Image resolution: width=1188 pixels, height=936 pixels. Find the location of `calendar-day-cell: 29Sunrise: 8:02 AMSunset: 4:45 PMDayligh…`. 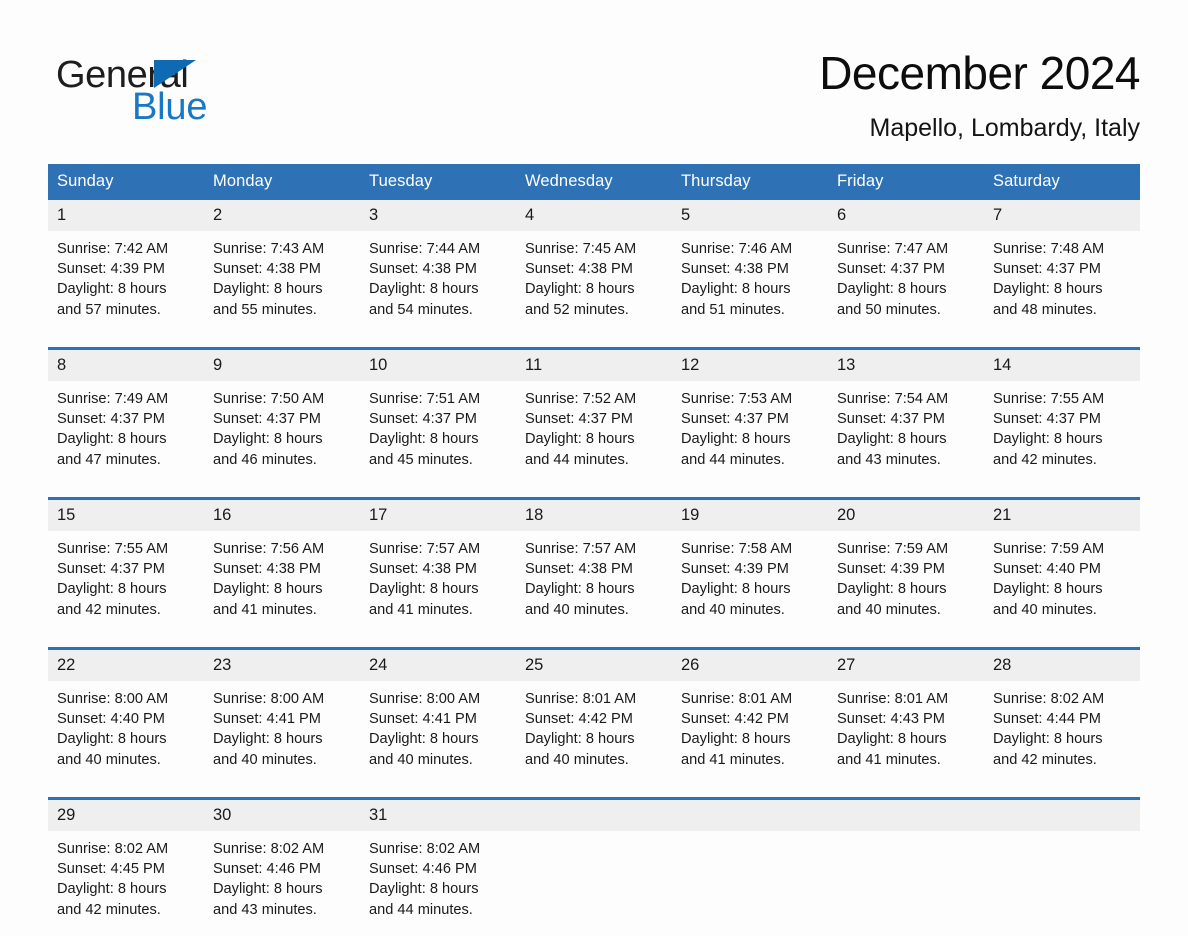

calendar-day-cell: 29Sunrise: 8:02 AMSunset: 4:45 PMDayligh… is located at coordinates (126, 867).